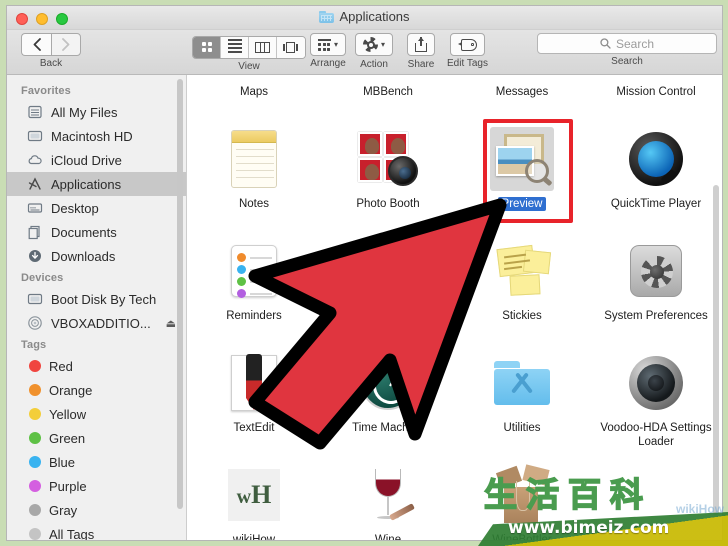 The width and height of the screenshot is (728, 546). I want to click on sidebar-item-vboxadditions: VBOXADDITIO... ⏏, so click(96, 323).